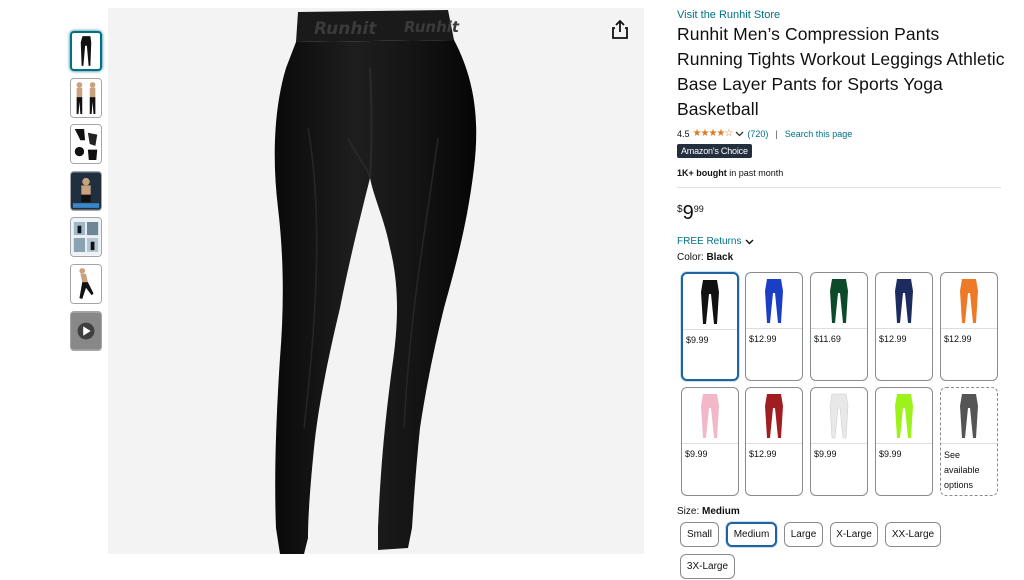 This screenshot has width=1024, height=580. I want to click on thumbnail-video, so click(86, 331).